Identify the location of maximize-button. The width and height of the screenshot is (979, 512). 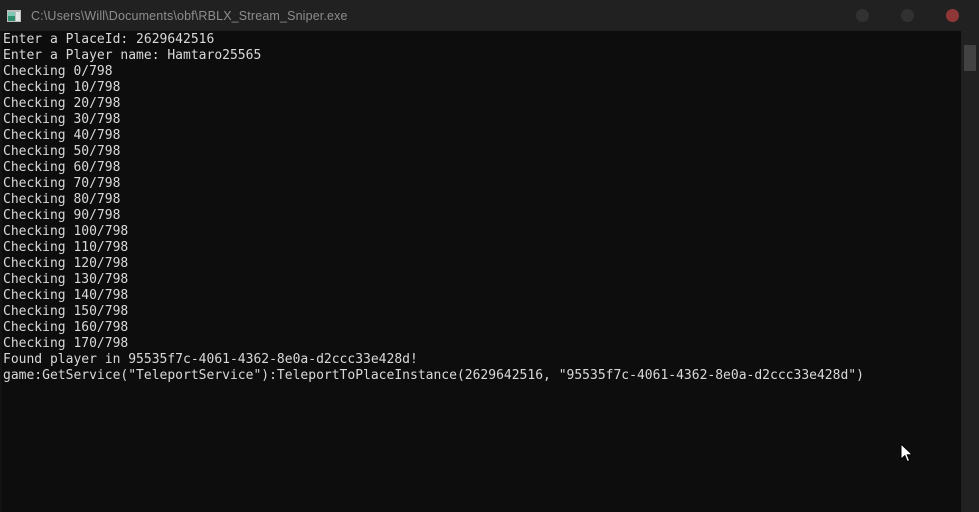
(907, 15).